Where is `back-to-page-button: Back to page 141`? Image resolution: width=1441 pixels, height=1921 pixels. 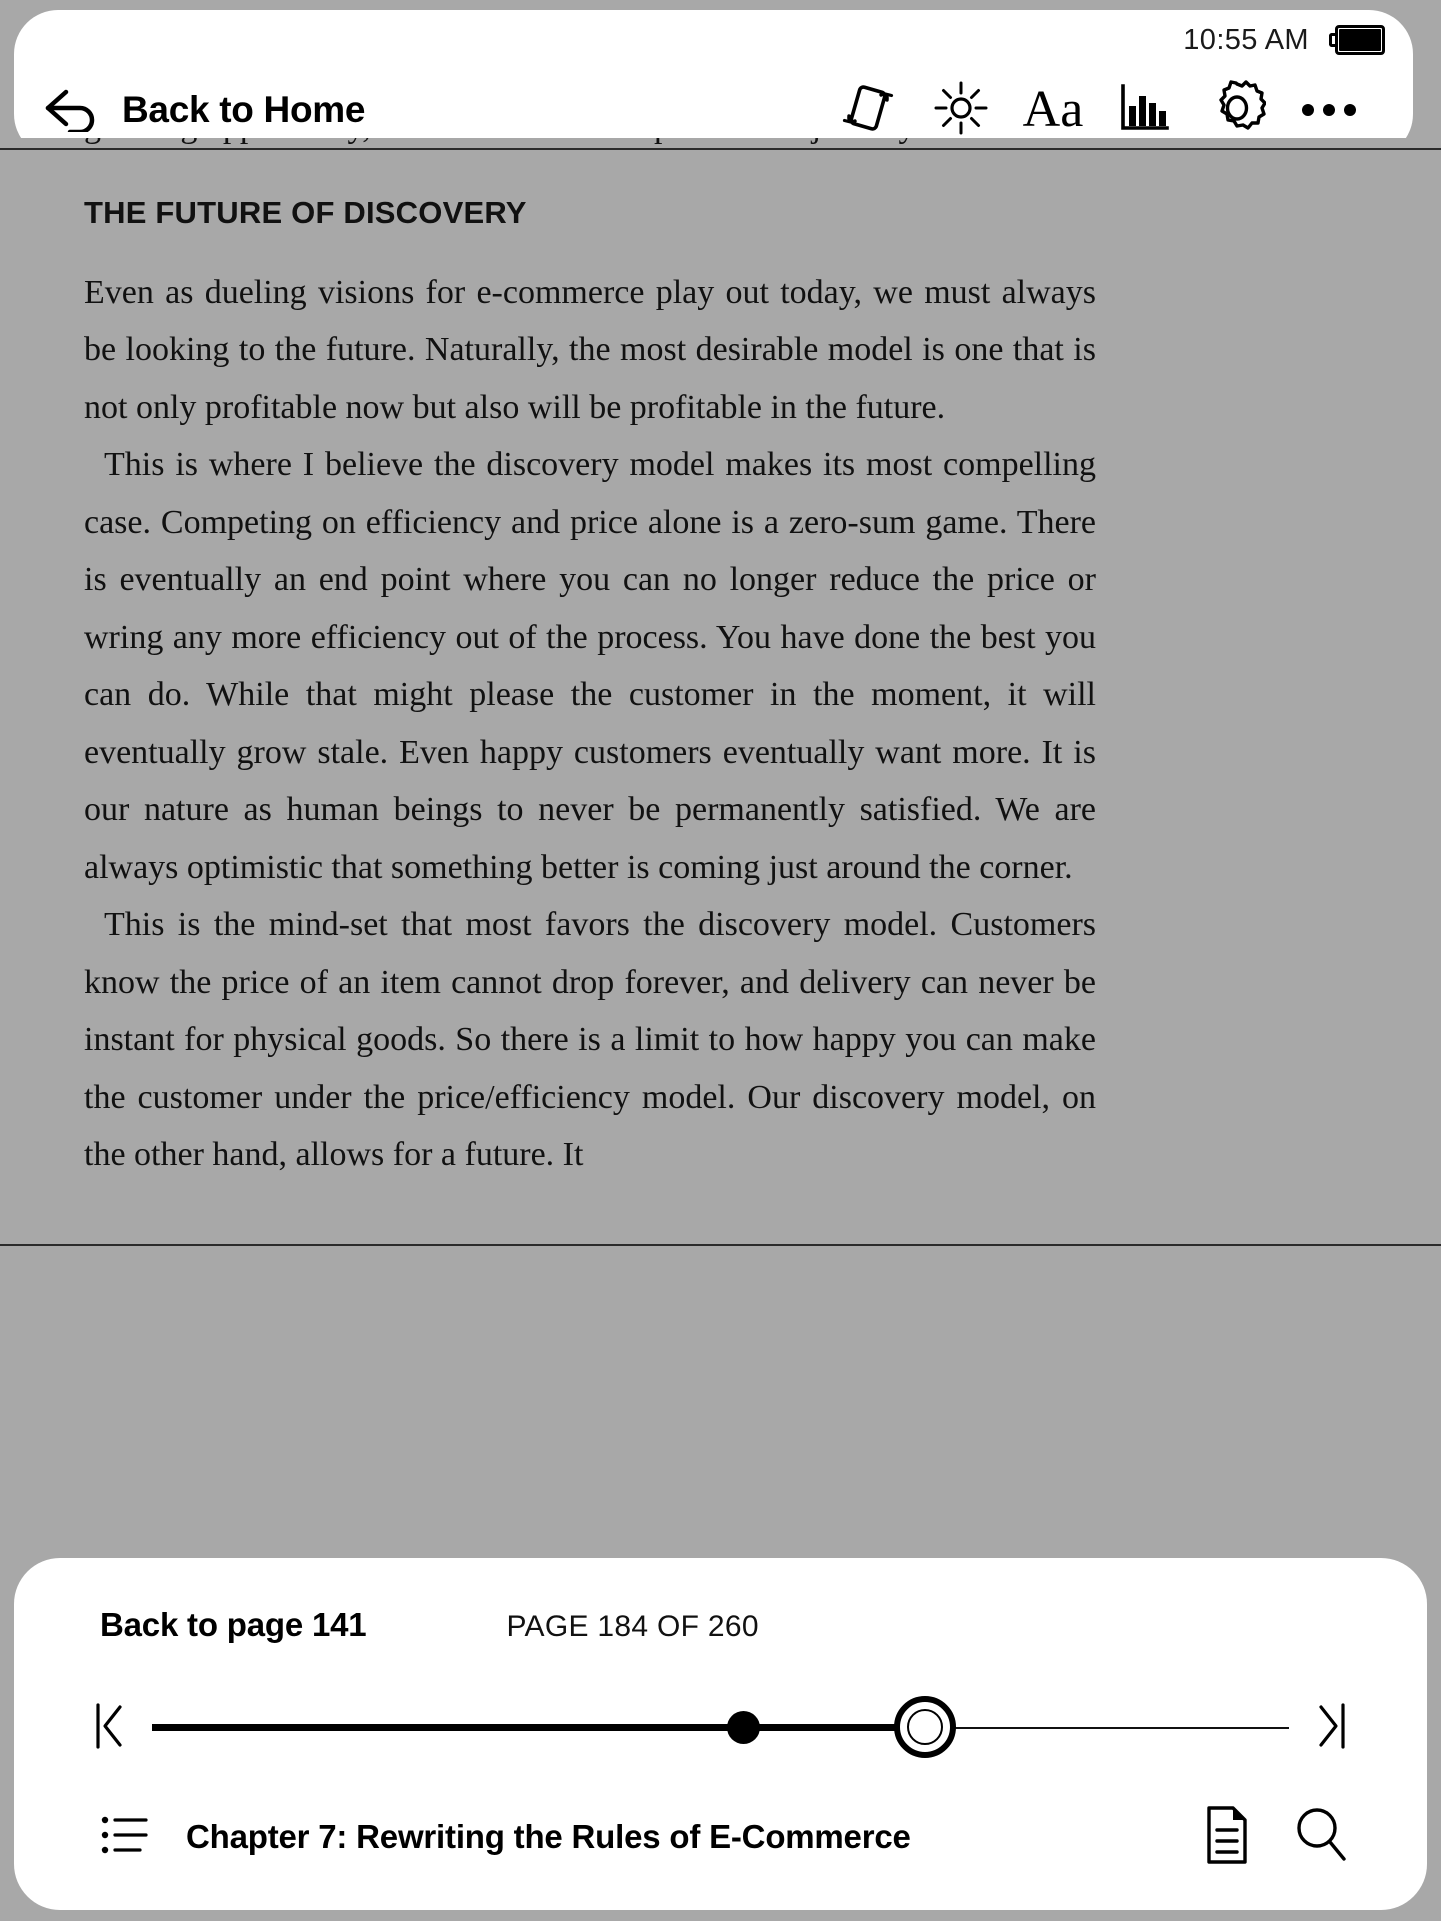 back-to-page-button: Back to page 141 is located at coordinates (233, 1625).